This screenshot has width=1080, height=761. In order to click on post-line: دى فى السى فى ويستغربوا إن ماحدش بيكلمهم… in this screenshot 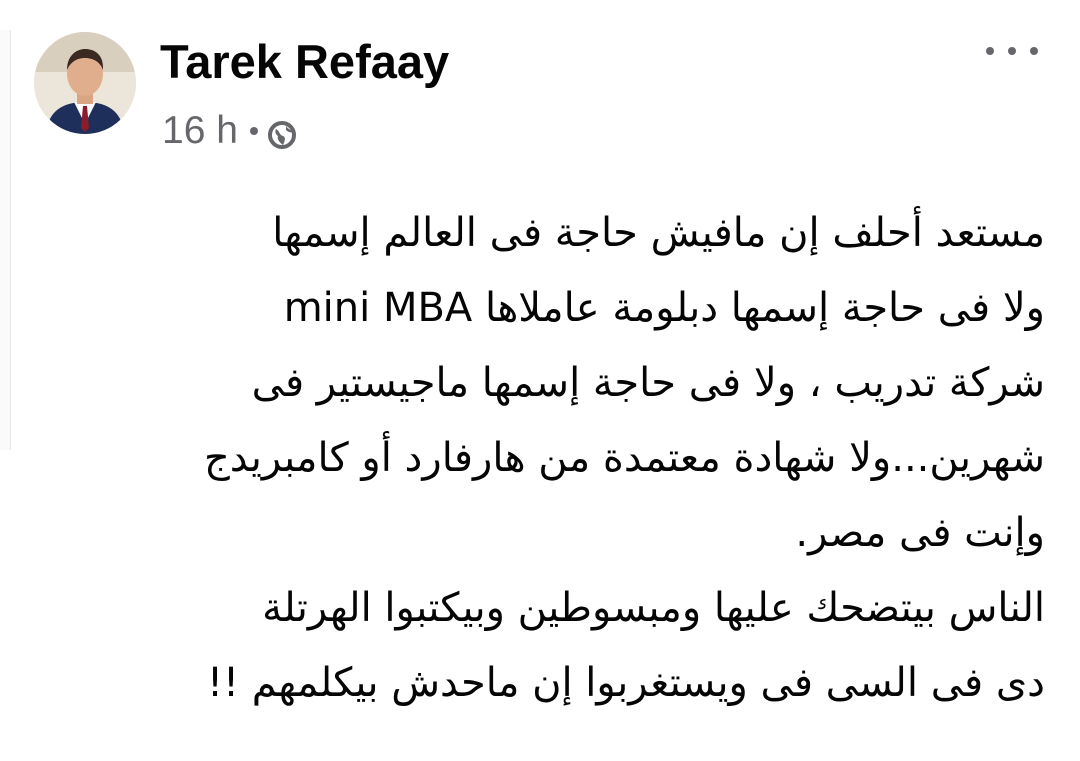, I will do `click(625, 683)`.